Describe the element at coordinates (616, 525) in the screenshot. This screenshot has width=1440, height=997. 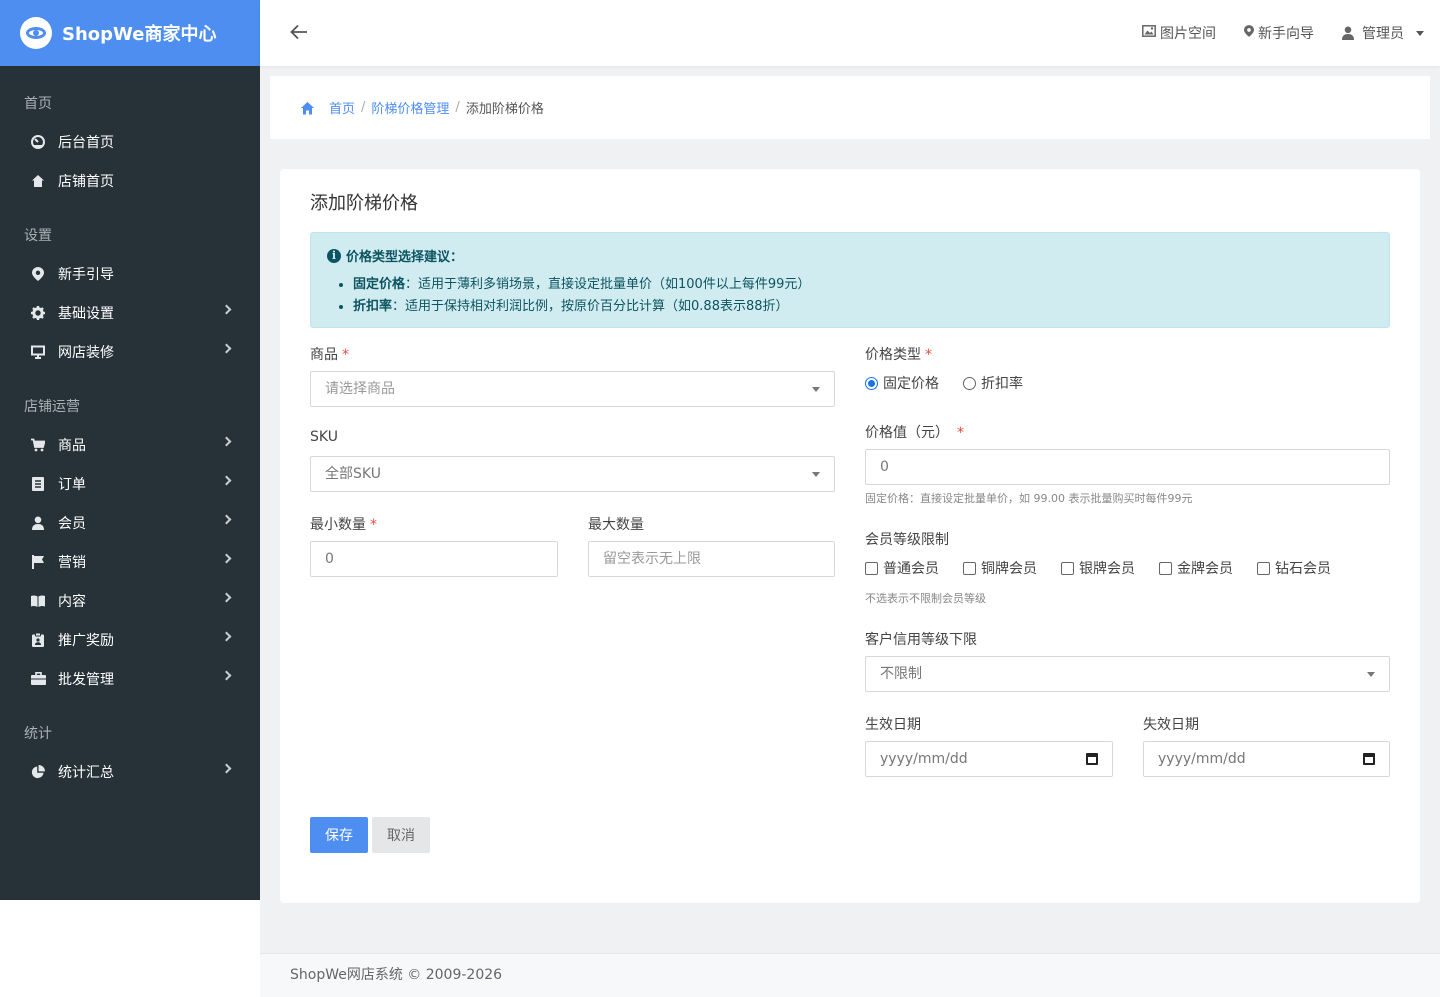
I see `max-qty-label-text: 最大数量` at that location.